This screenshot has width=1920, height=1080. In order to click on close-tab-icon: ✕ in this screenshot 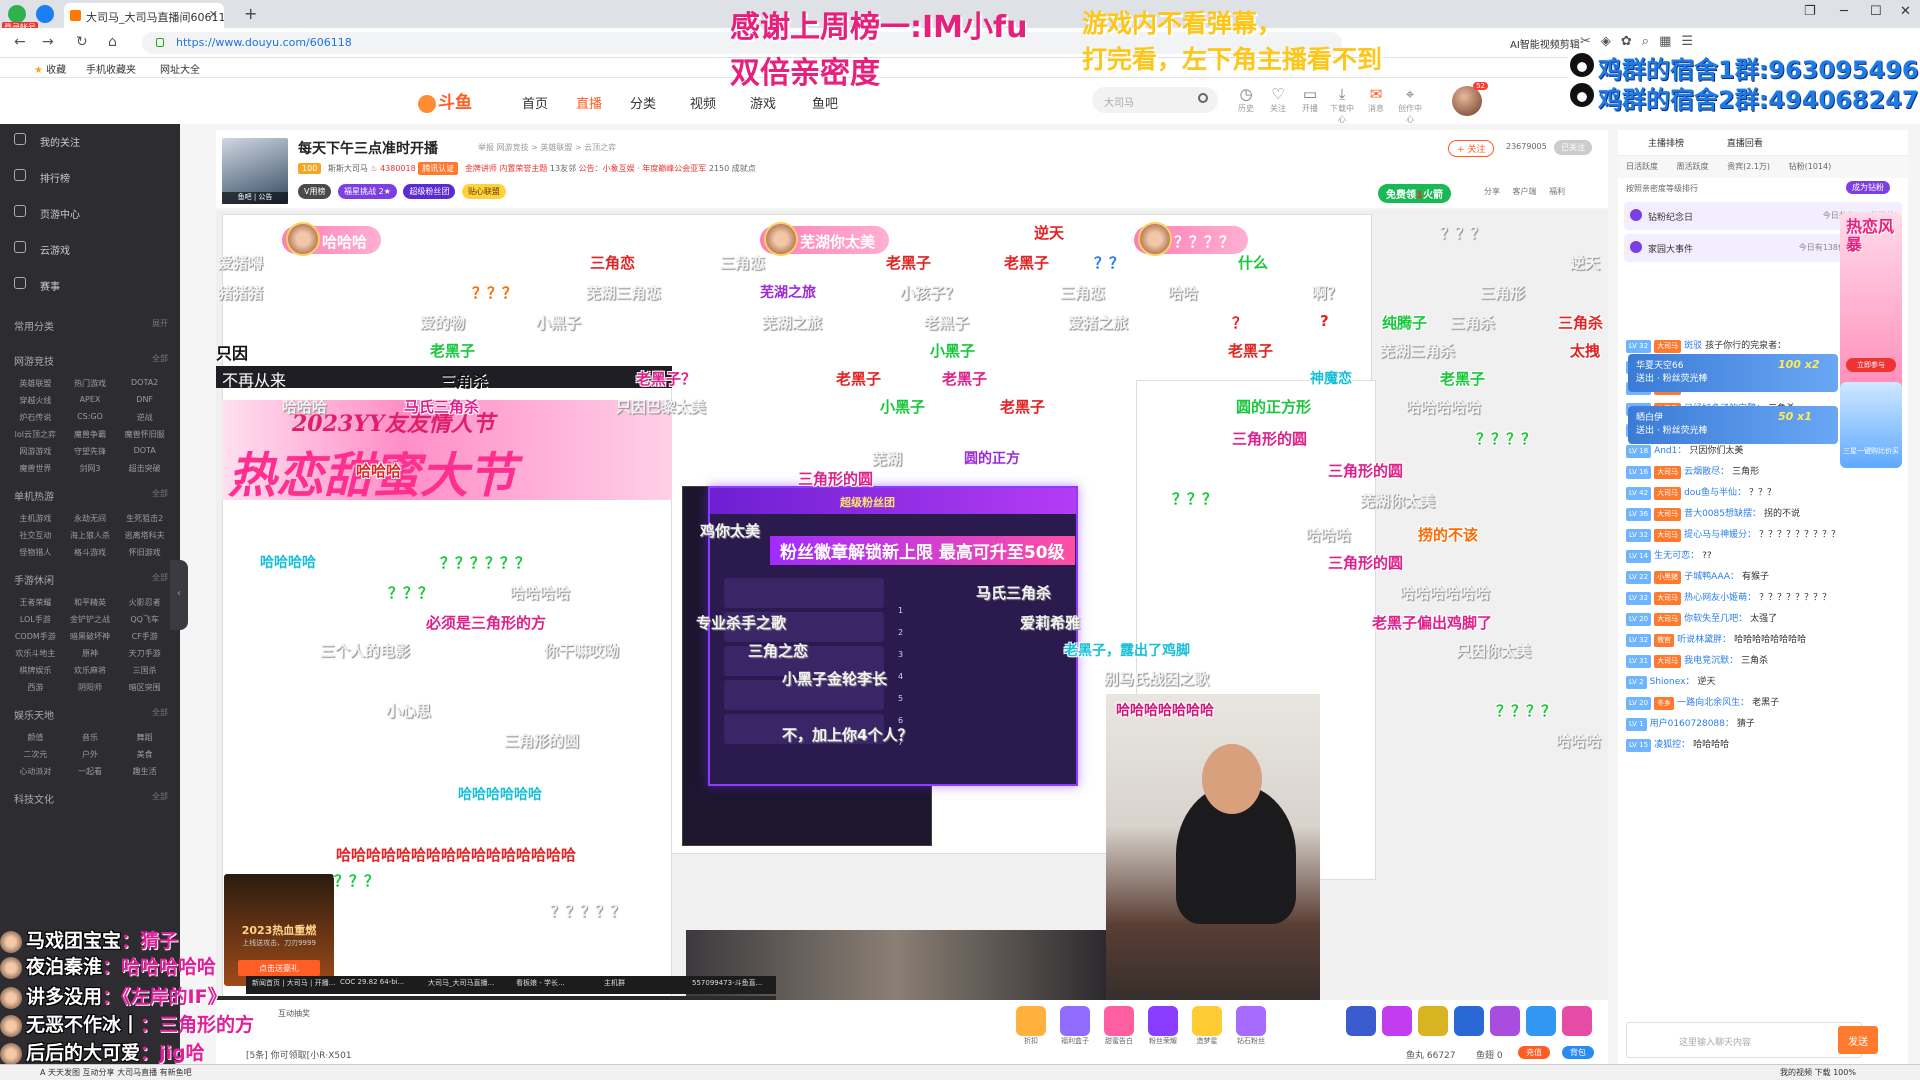, I will do `click(213, 14)`.